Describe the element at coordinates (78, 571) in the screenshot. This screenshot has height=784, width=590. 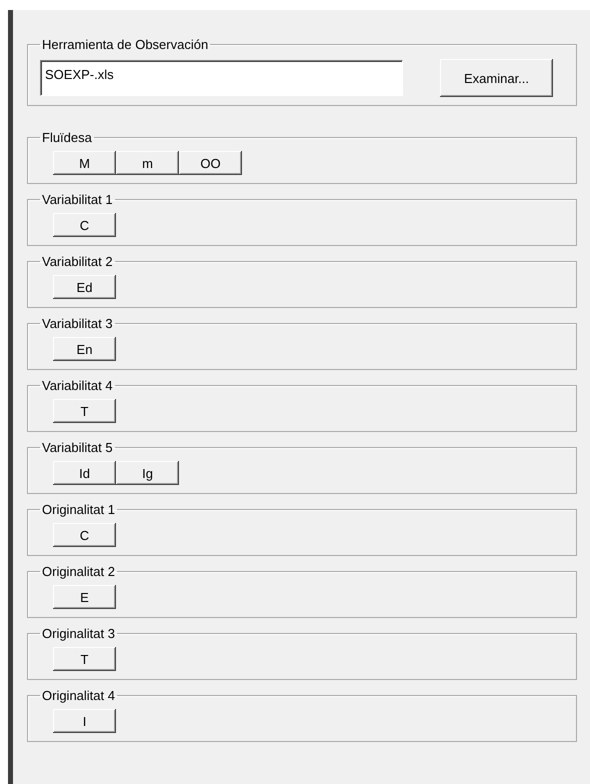
I see `group-title: Originalitat 2` at that location.